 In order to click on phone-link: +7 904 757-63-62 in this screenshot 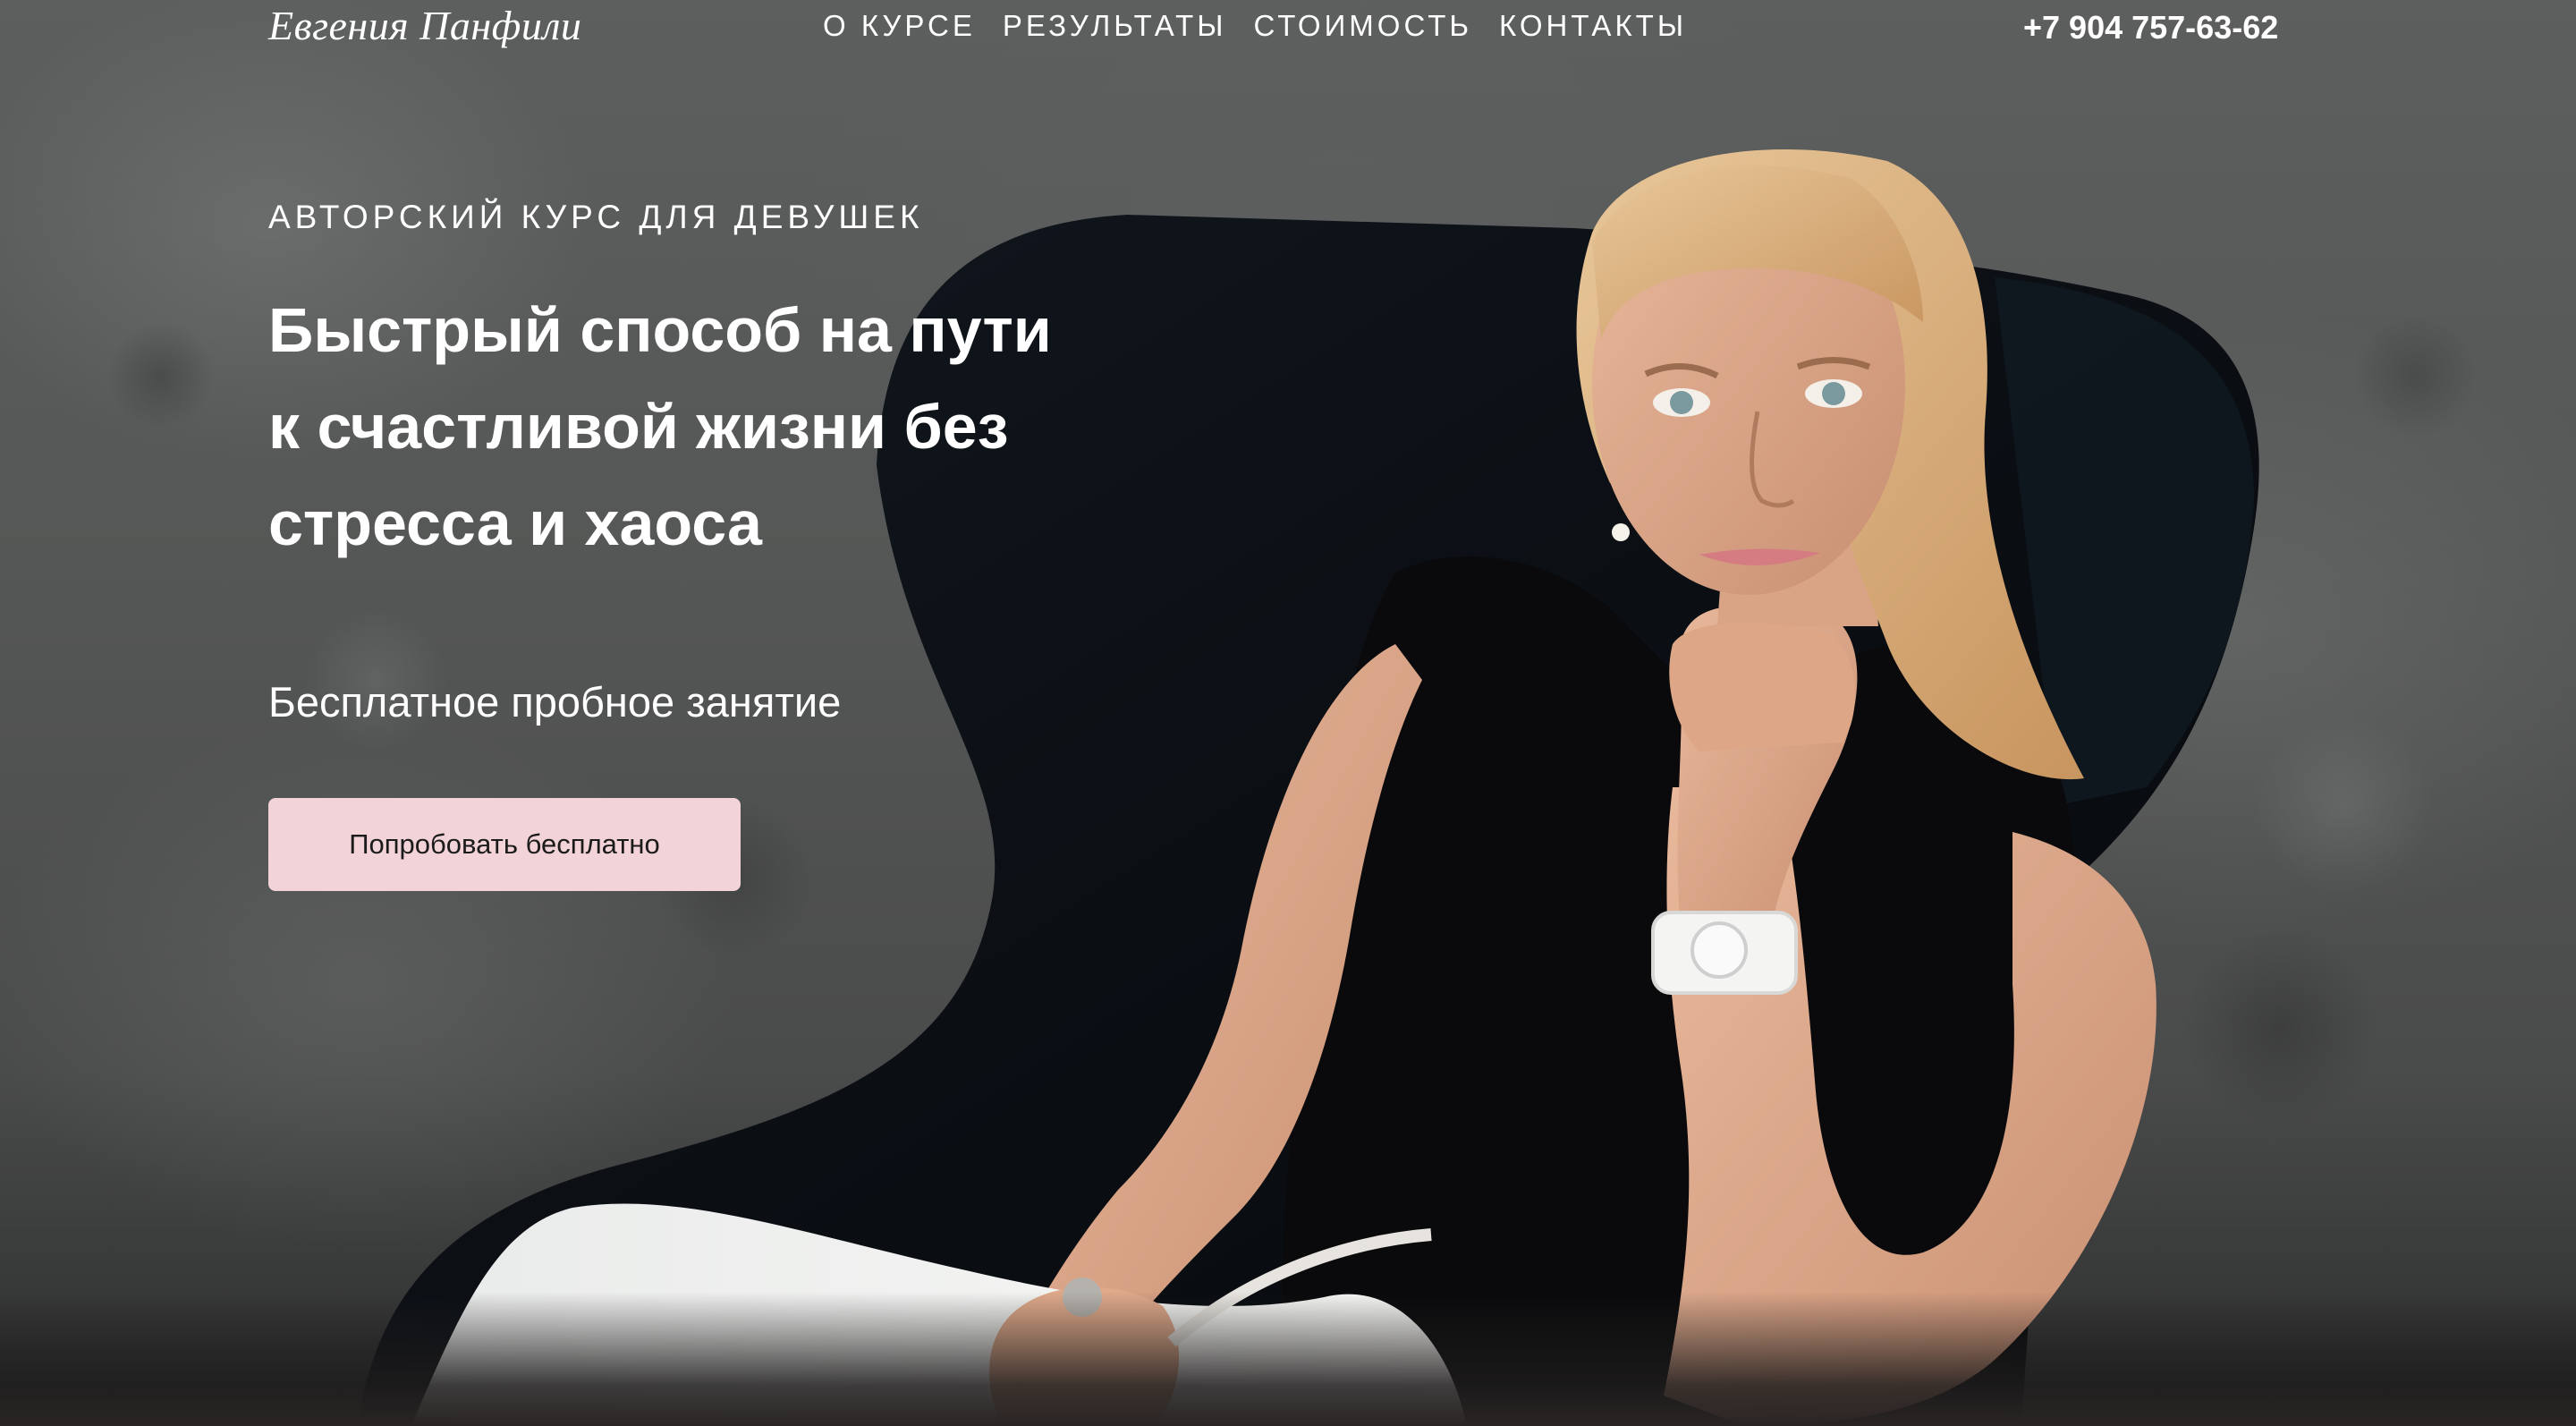, I will do `click(2150, 28)`.